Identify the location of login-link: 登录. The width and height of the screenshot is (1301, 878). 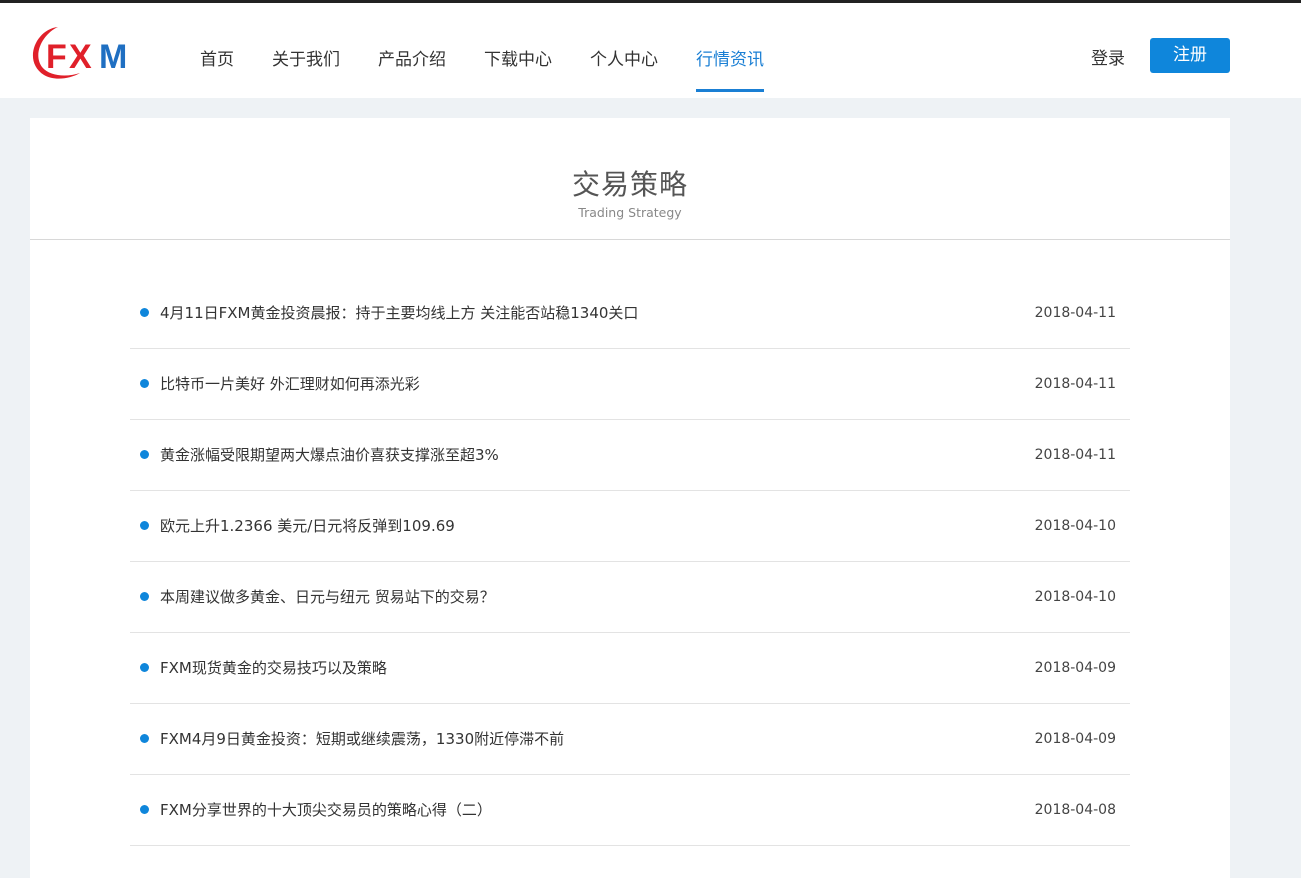
(1108, 59).